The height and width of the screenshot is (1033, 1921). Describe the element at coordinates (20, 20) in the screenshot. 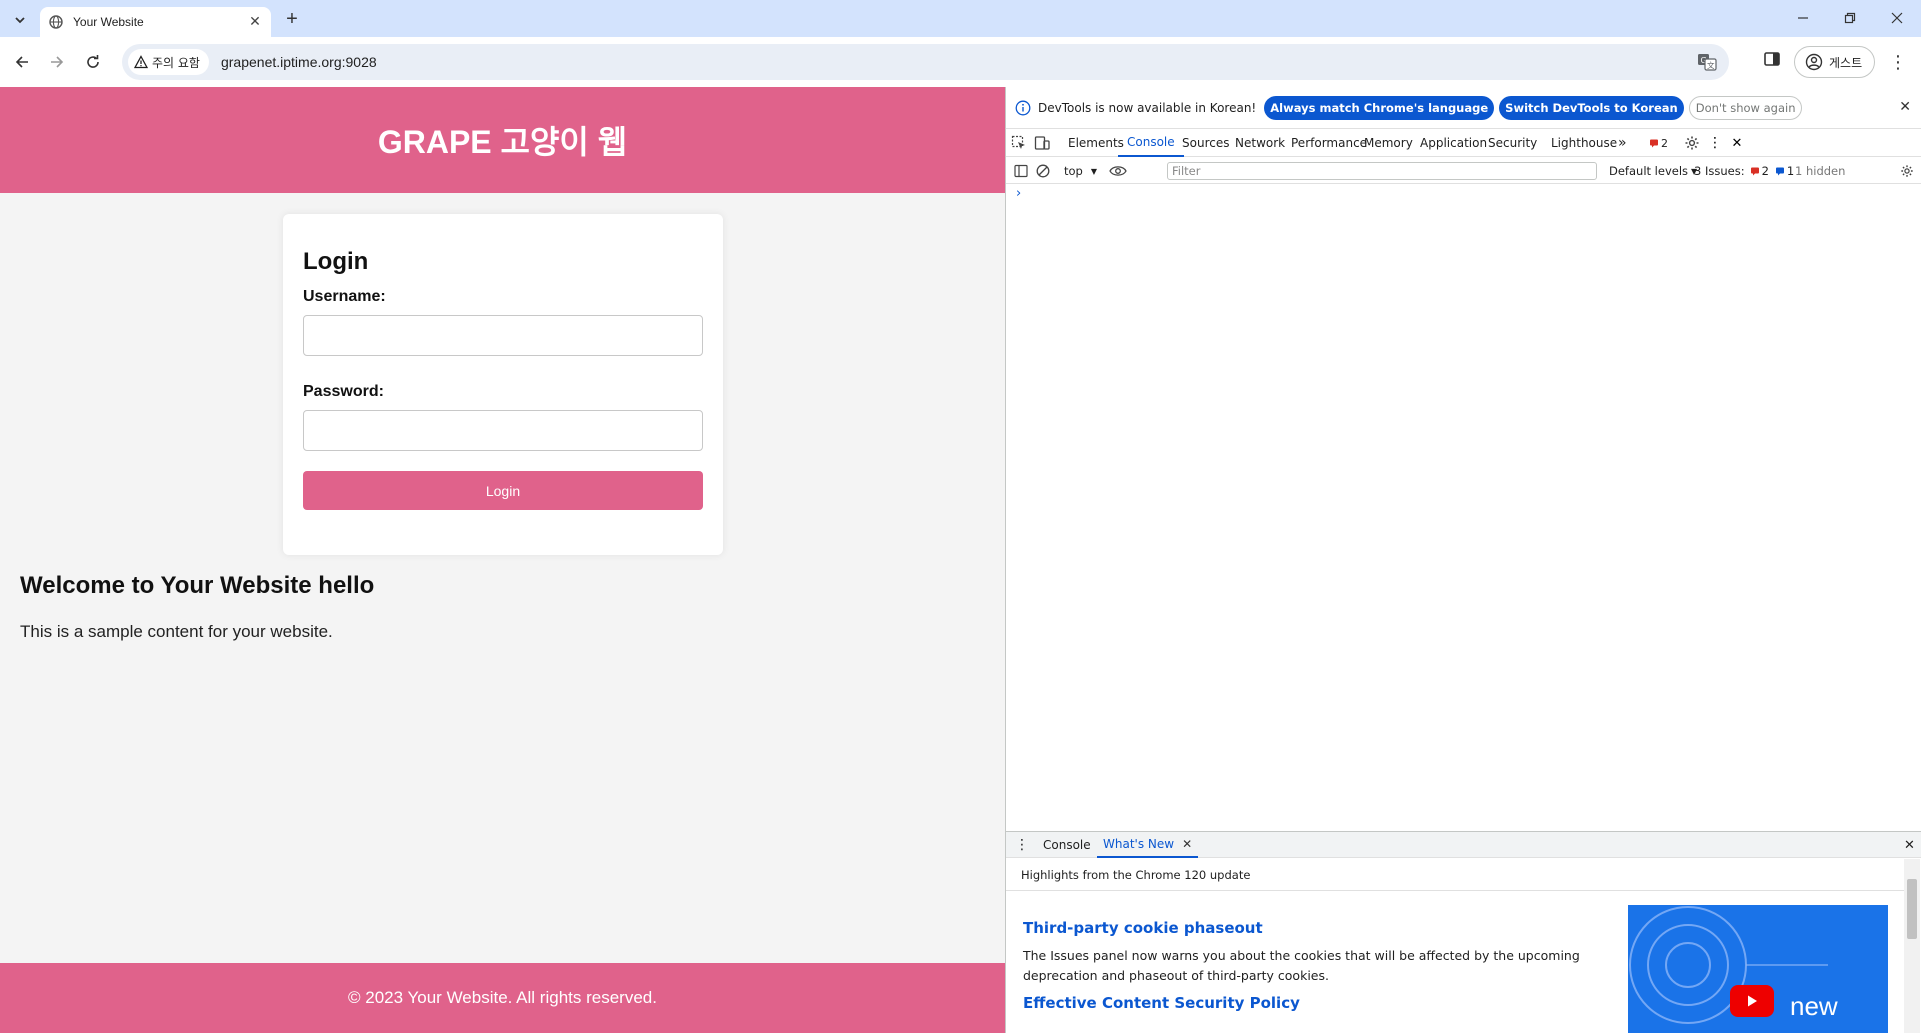

I see `tab-search-button` at that location.